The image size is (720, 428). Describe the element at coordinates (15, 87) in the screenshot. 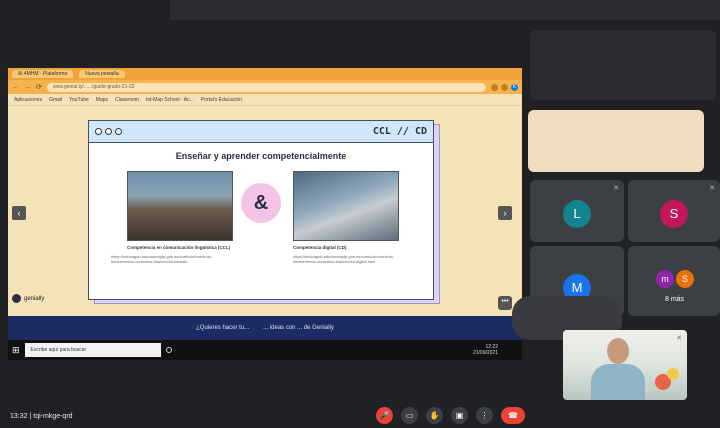

I see `back-icon: ←` at that location.